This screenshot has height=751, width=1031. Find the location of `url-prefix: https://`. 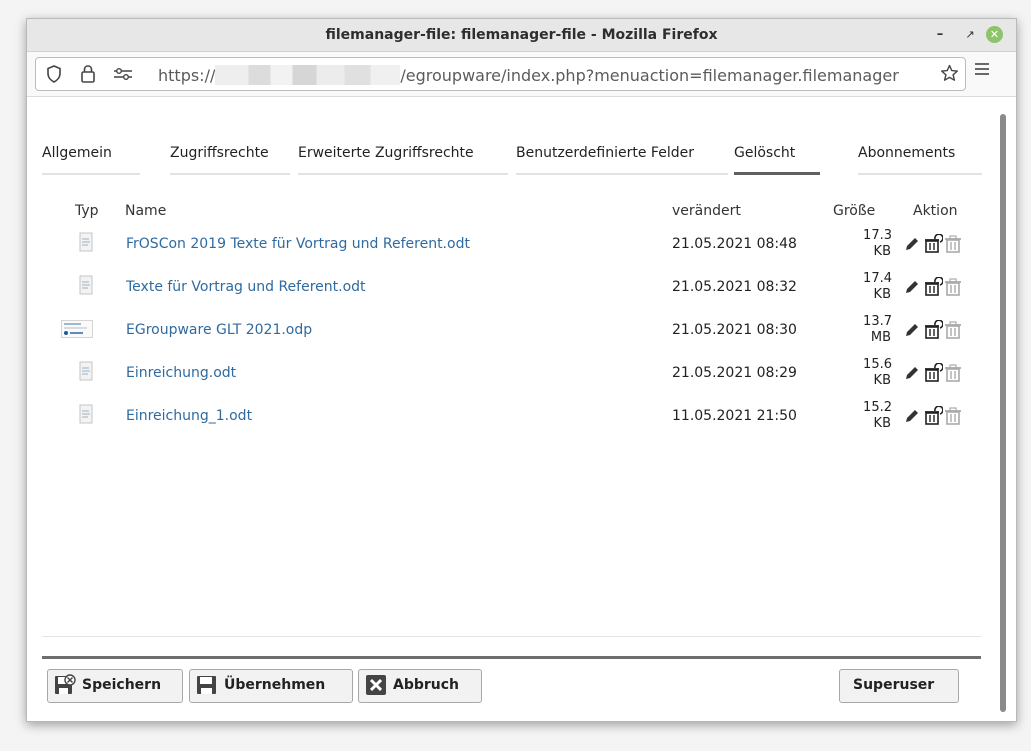

url-prefix: https:// is located at coordinates (187, 75).